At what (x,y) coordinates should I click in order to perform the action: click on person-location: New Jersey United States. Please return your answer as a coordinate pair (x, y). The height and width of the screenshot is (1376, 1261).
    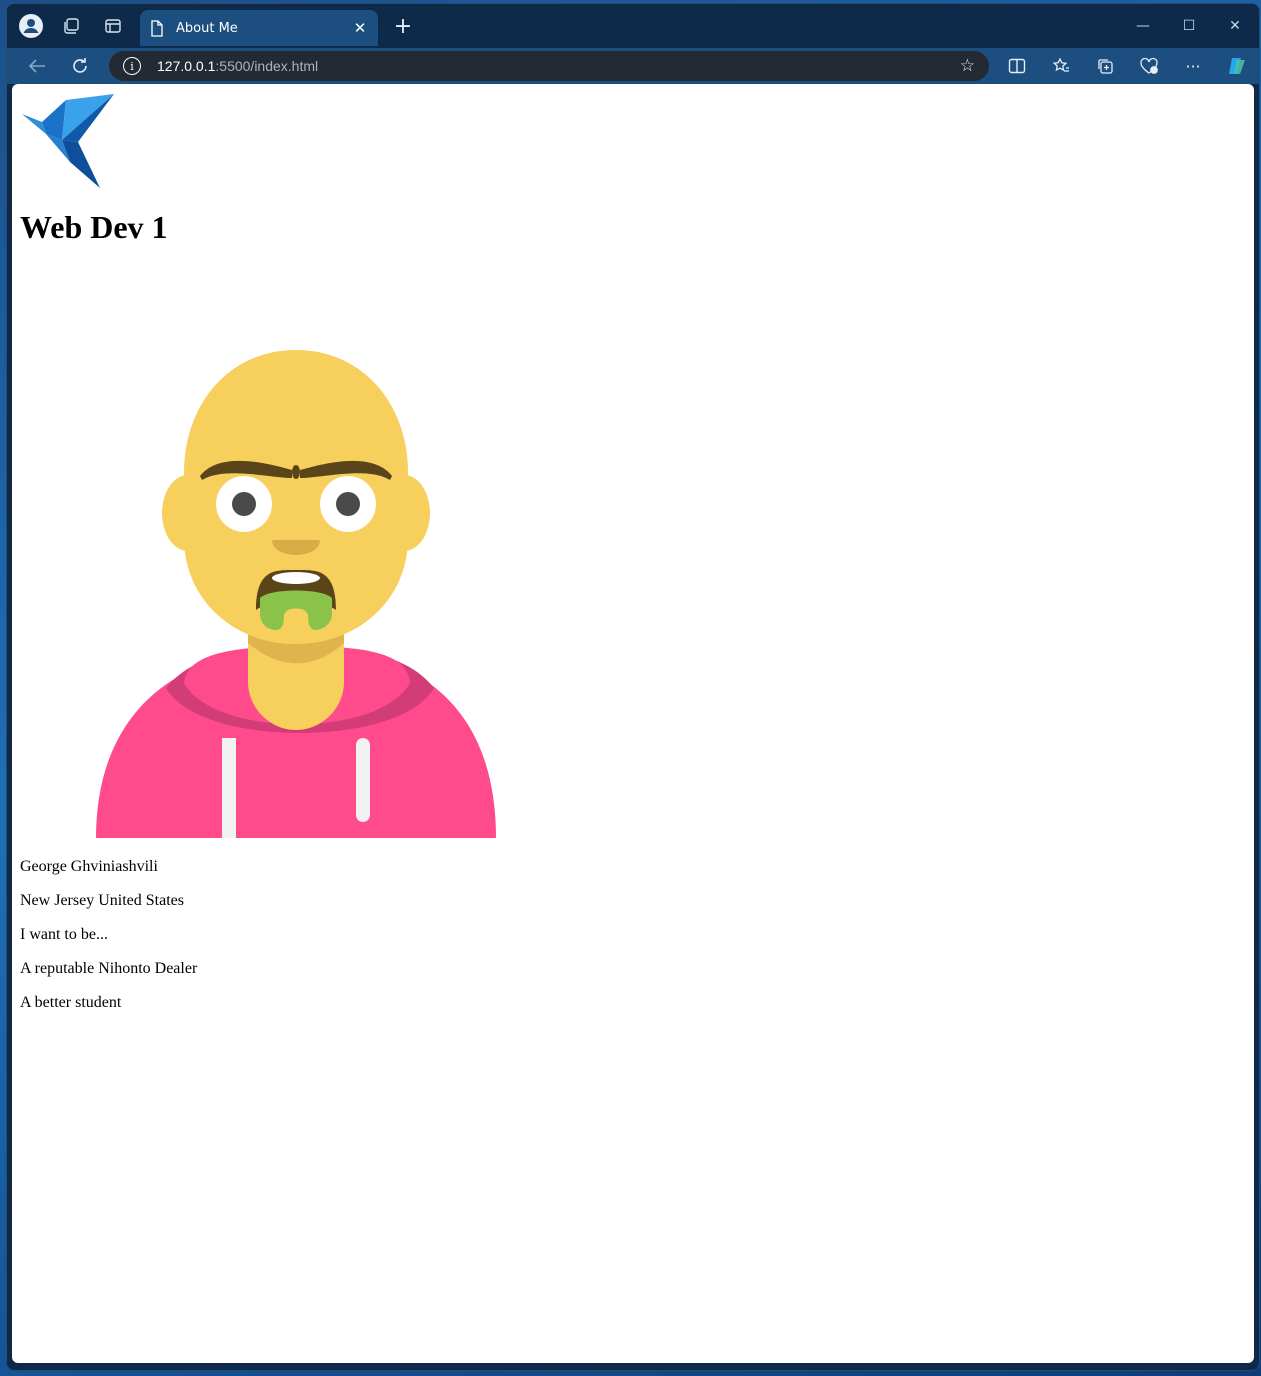
    Looking at the image, I should click on (102, 900).